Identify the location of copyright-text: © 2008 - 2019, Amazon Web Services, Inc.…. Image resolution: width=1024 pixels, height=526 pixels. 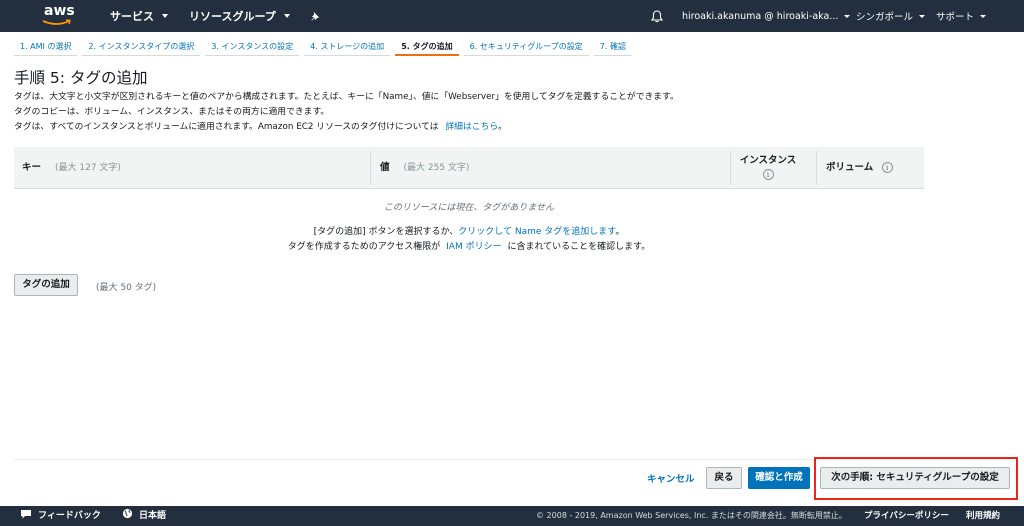
(691, 515).